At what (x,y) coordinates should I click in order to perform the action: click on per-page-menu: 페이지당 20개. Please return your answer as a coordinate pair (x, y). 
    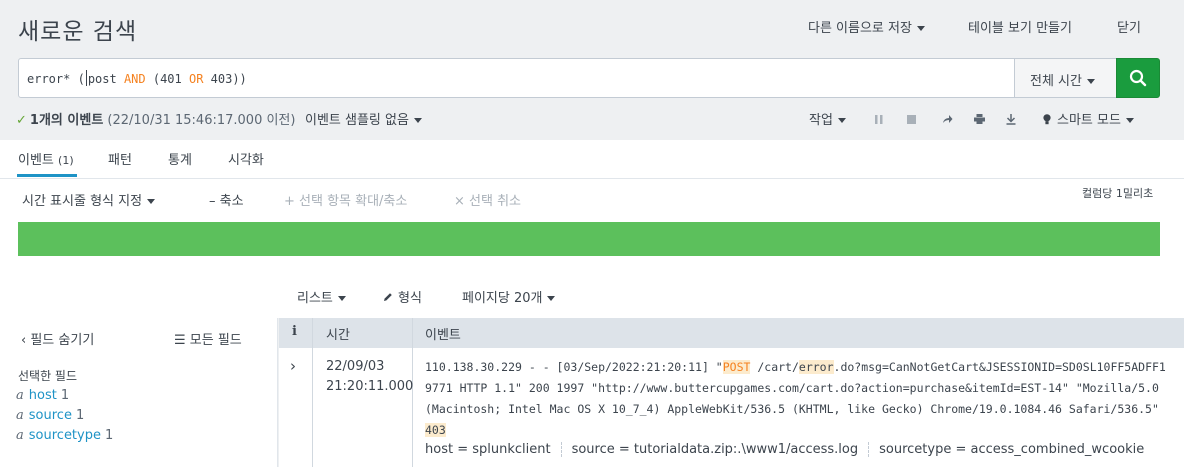
    Looking at the image, I should click on (509, 296).